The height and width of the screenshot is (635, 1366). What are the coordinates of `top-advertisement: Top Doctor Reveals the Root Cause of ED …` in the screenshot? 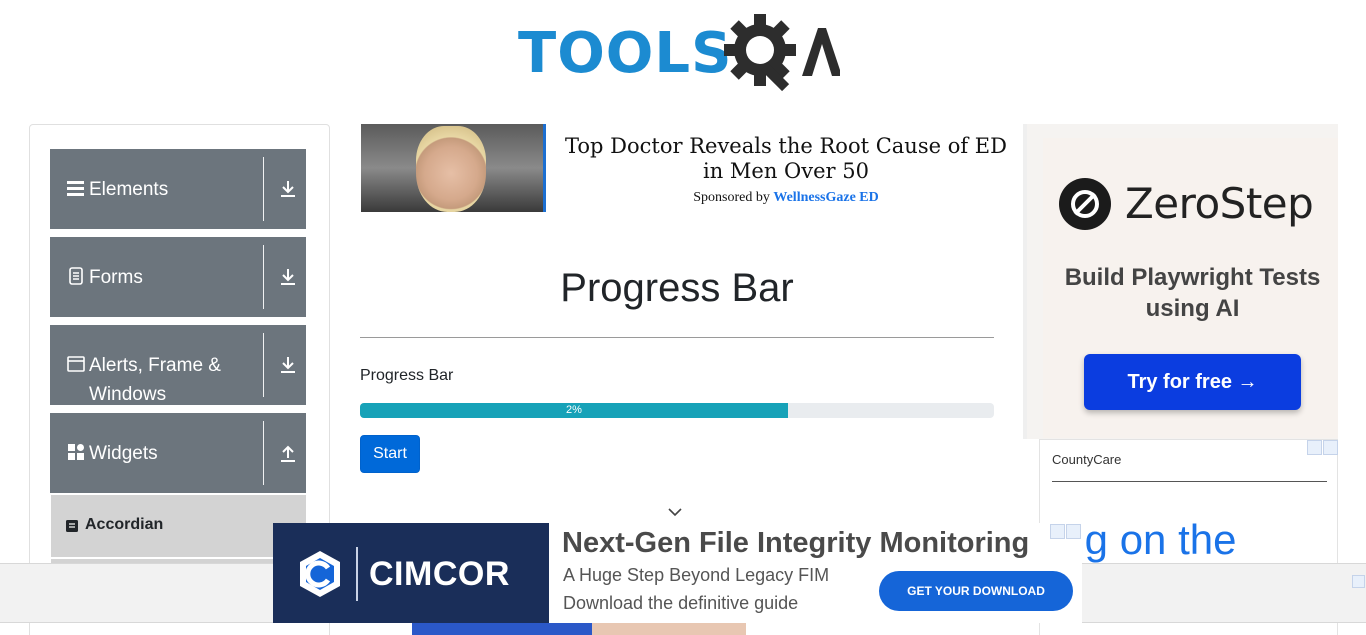 It's located at (686, 169).